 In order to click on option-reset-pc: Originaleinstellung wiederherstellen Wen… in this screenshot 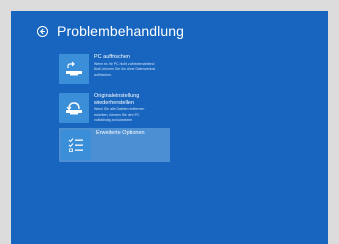, I will do `click(101, 108)`.